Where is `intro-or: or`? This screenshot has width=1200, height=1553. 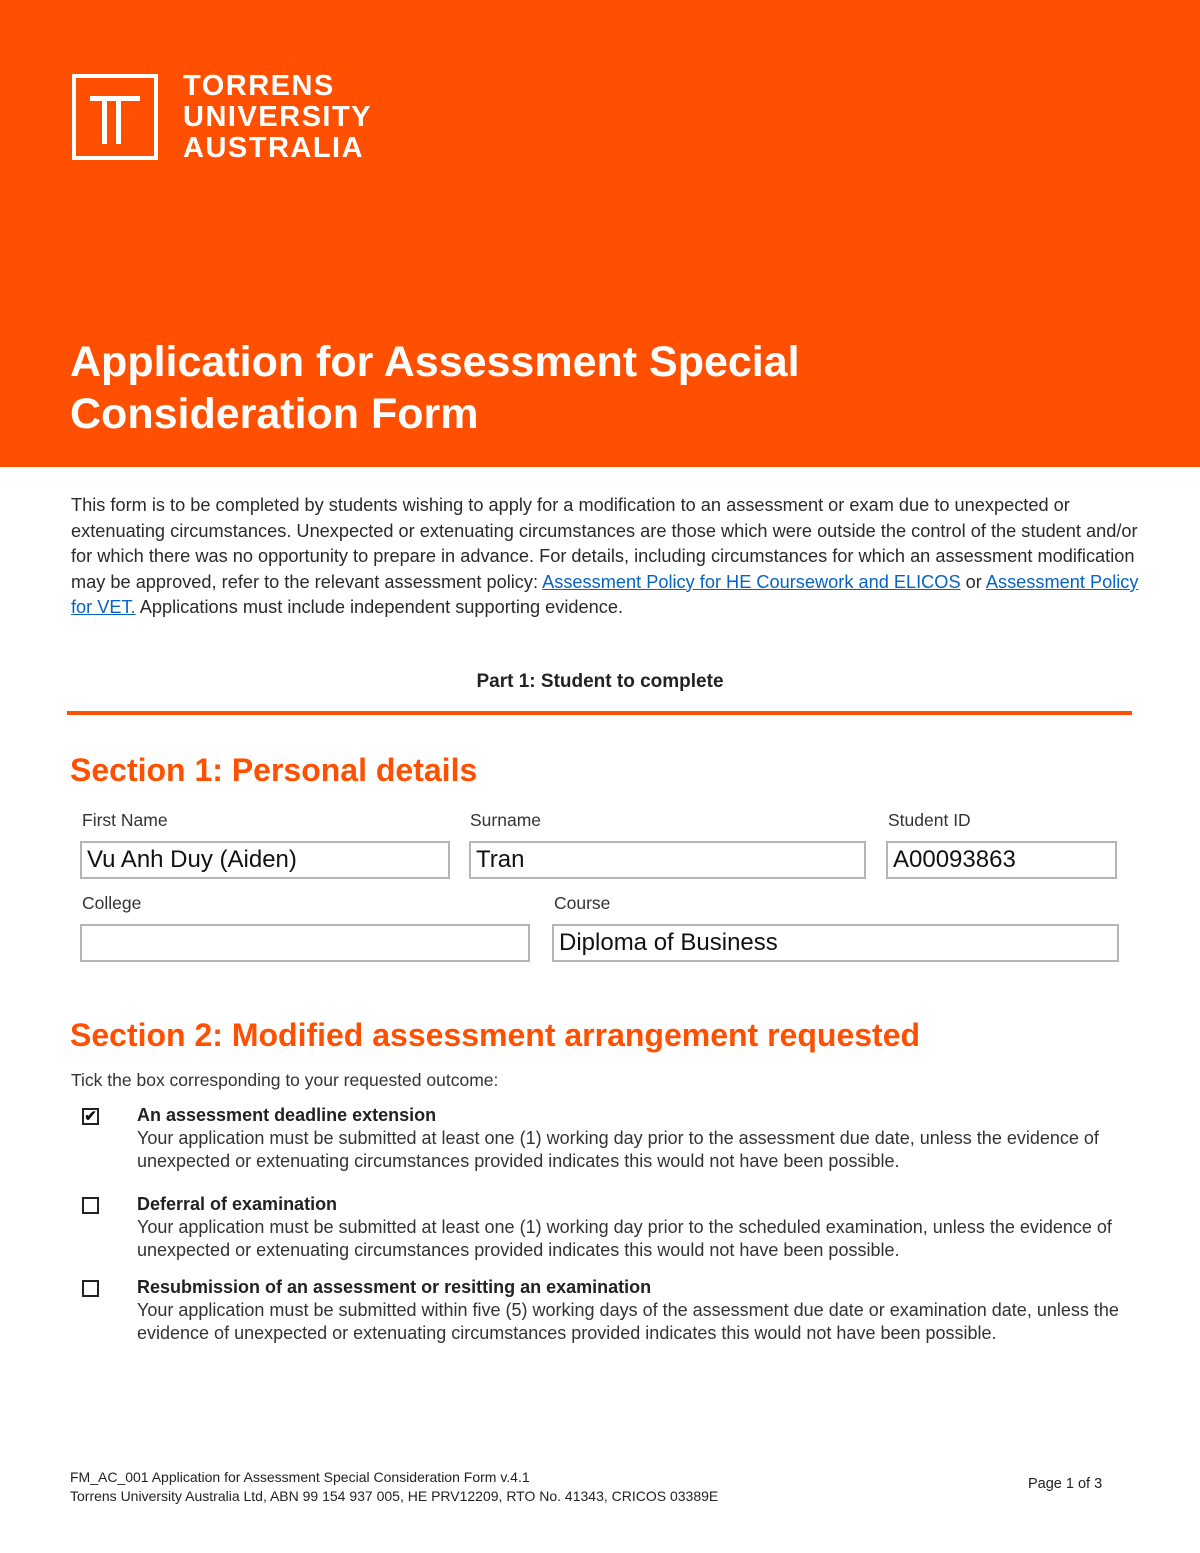
intro-or: or is located at coordinates (973, 581).